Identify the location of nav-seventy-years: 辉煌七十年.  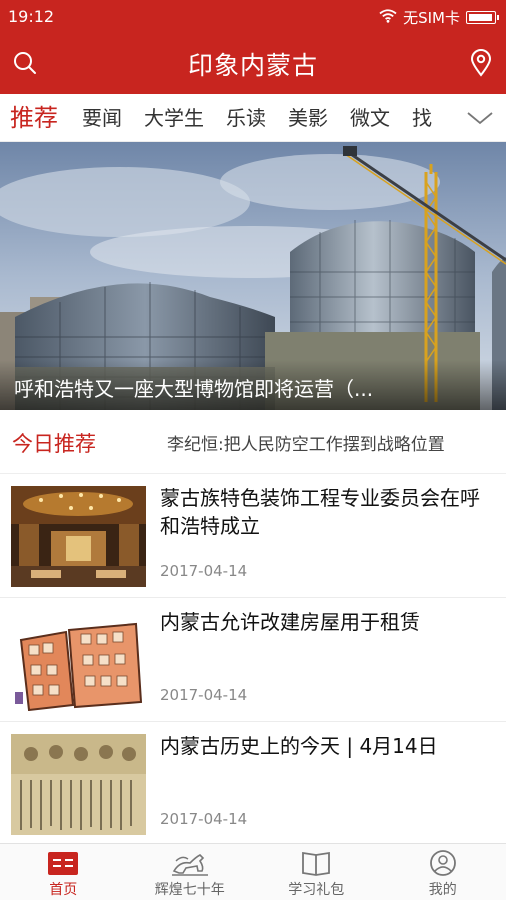
(190, 872).